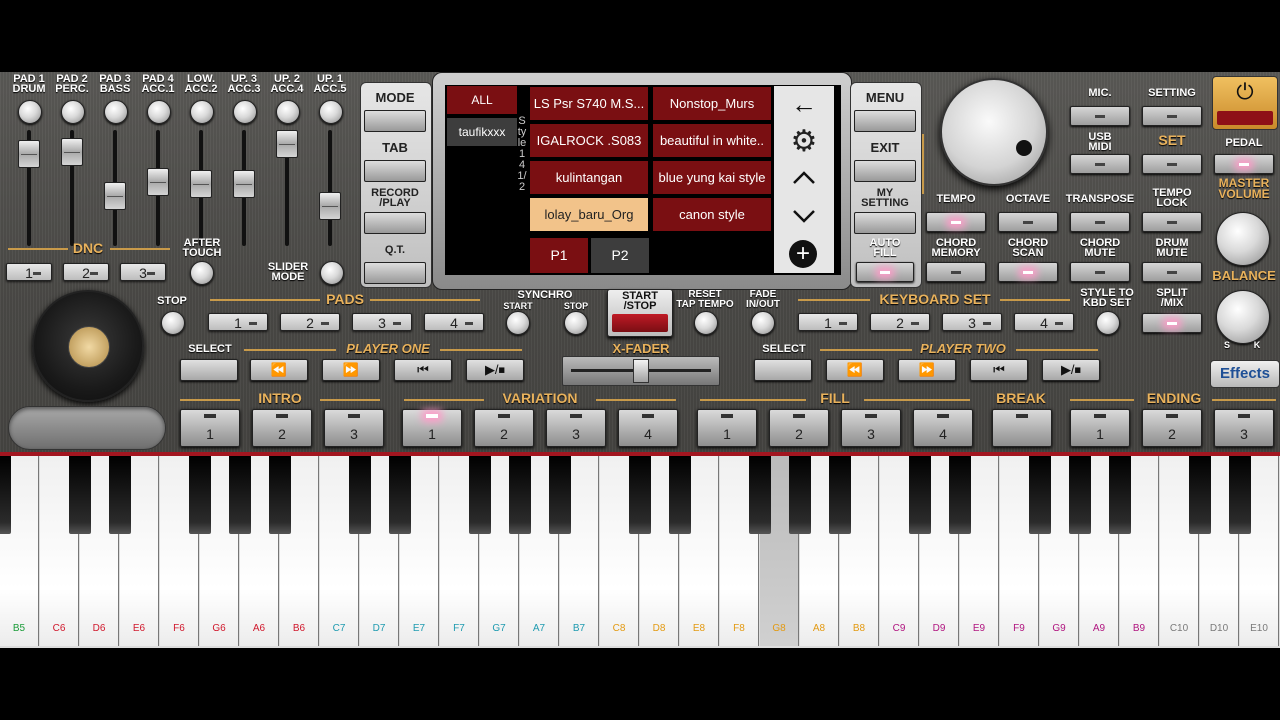 The height and width of the screenshot is (720, 1280). I want to click on variation-button-2: 2, so click(504, 428).